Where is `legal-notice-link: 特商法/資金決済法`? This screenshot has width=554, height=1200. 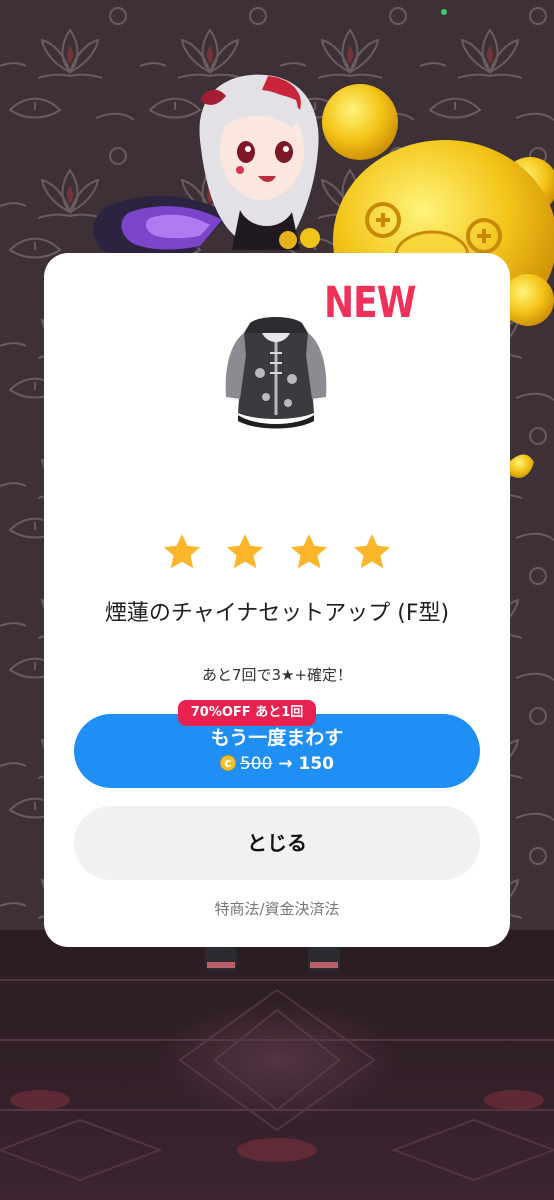 legal-notice-link: 特商法/資金決済法 is located at coordinates (277, 908).